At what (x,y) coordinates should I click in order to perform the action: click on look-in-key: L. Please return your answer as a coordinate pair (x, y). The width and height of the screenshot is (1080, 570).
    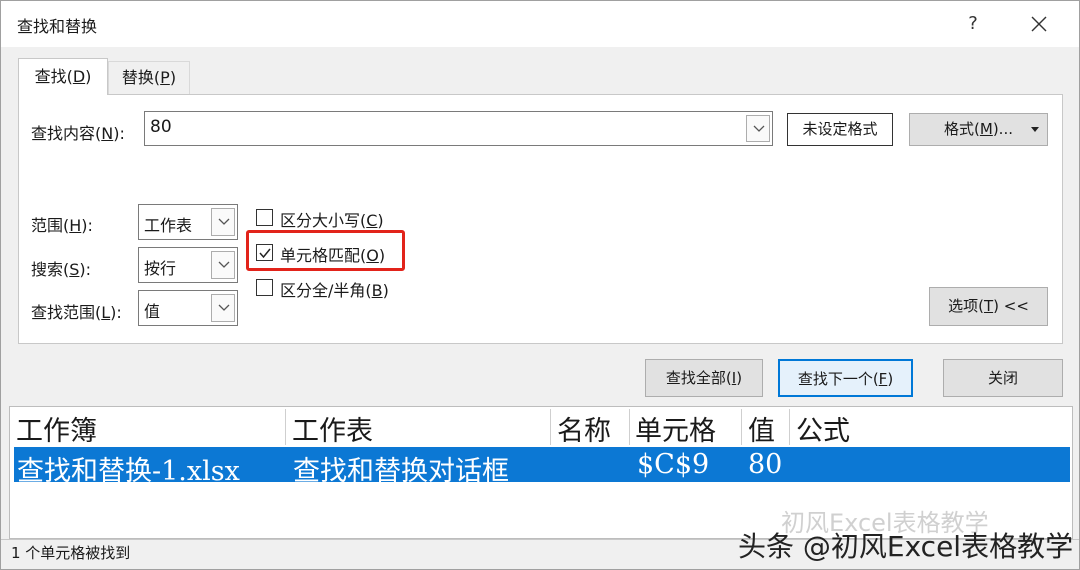
    Looking at the image, I should click on (106, 312).